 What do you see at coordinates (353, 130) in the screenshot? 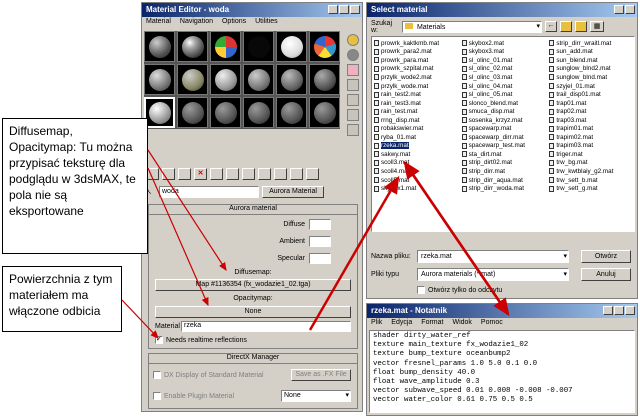
I see `options-icon` at bounding box center [353, 130].